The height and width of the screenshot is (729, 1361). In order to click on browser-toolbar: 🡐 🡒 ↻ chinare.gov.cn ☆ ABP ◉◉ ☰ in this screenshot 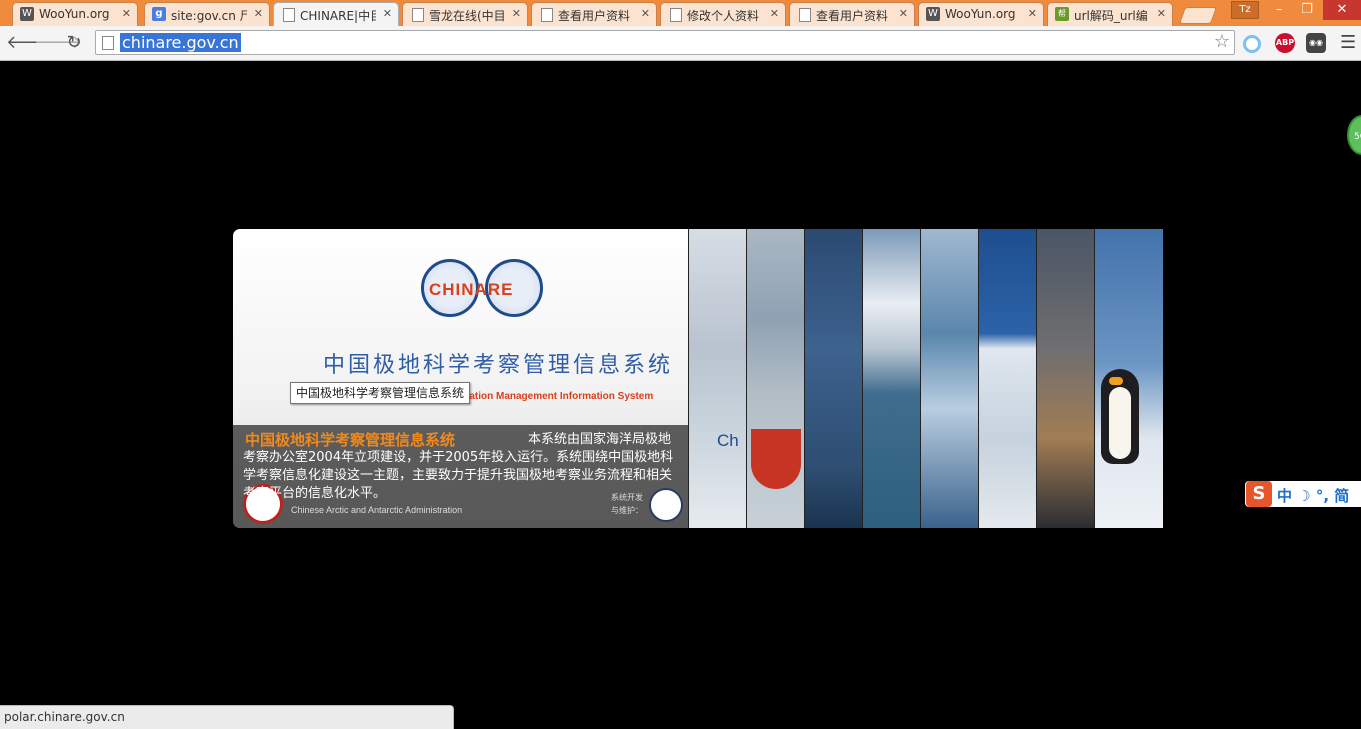, I will do `click(680, 43)`.